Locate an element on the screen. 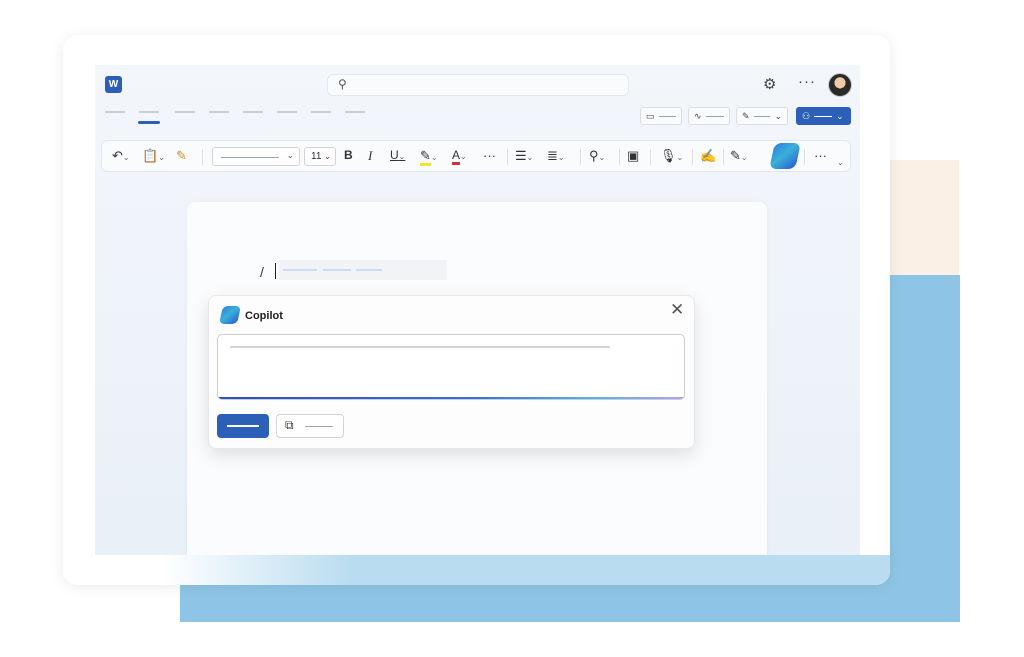  text-caret is located at coordinates (275, 271).